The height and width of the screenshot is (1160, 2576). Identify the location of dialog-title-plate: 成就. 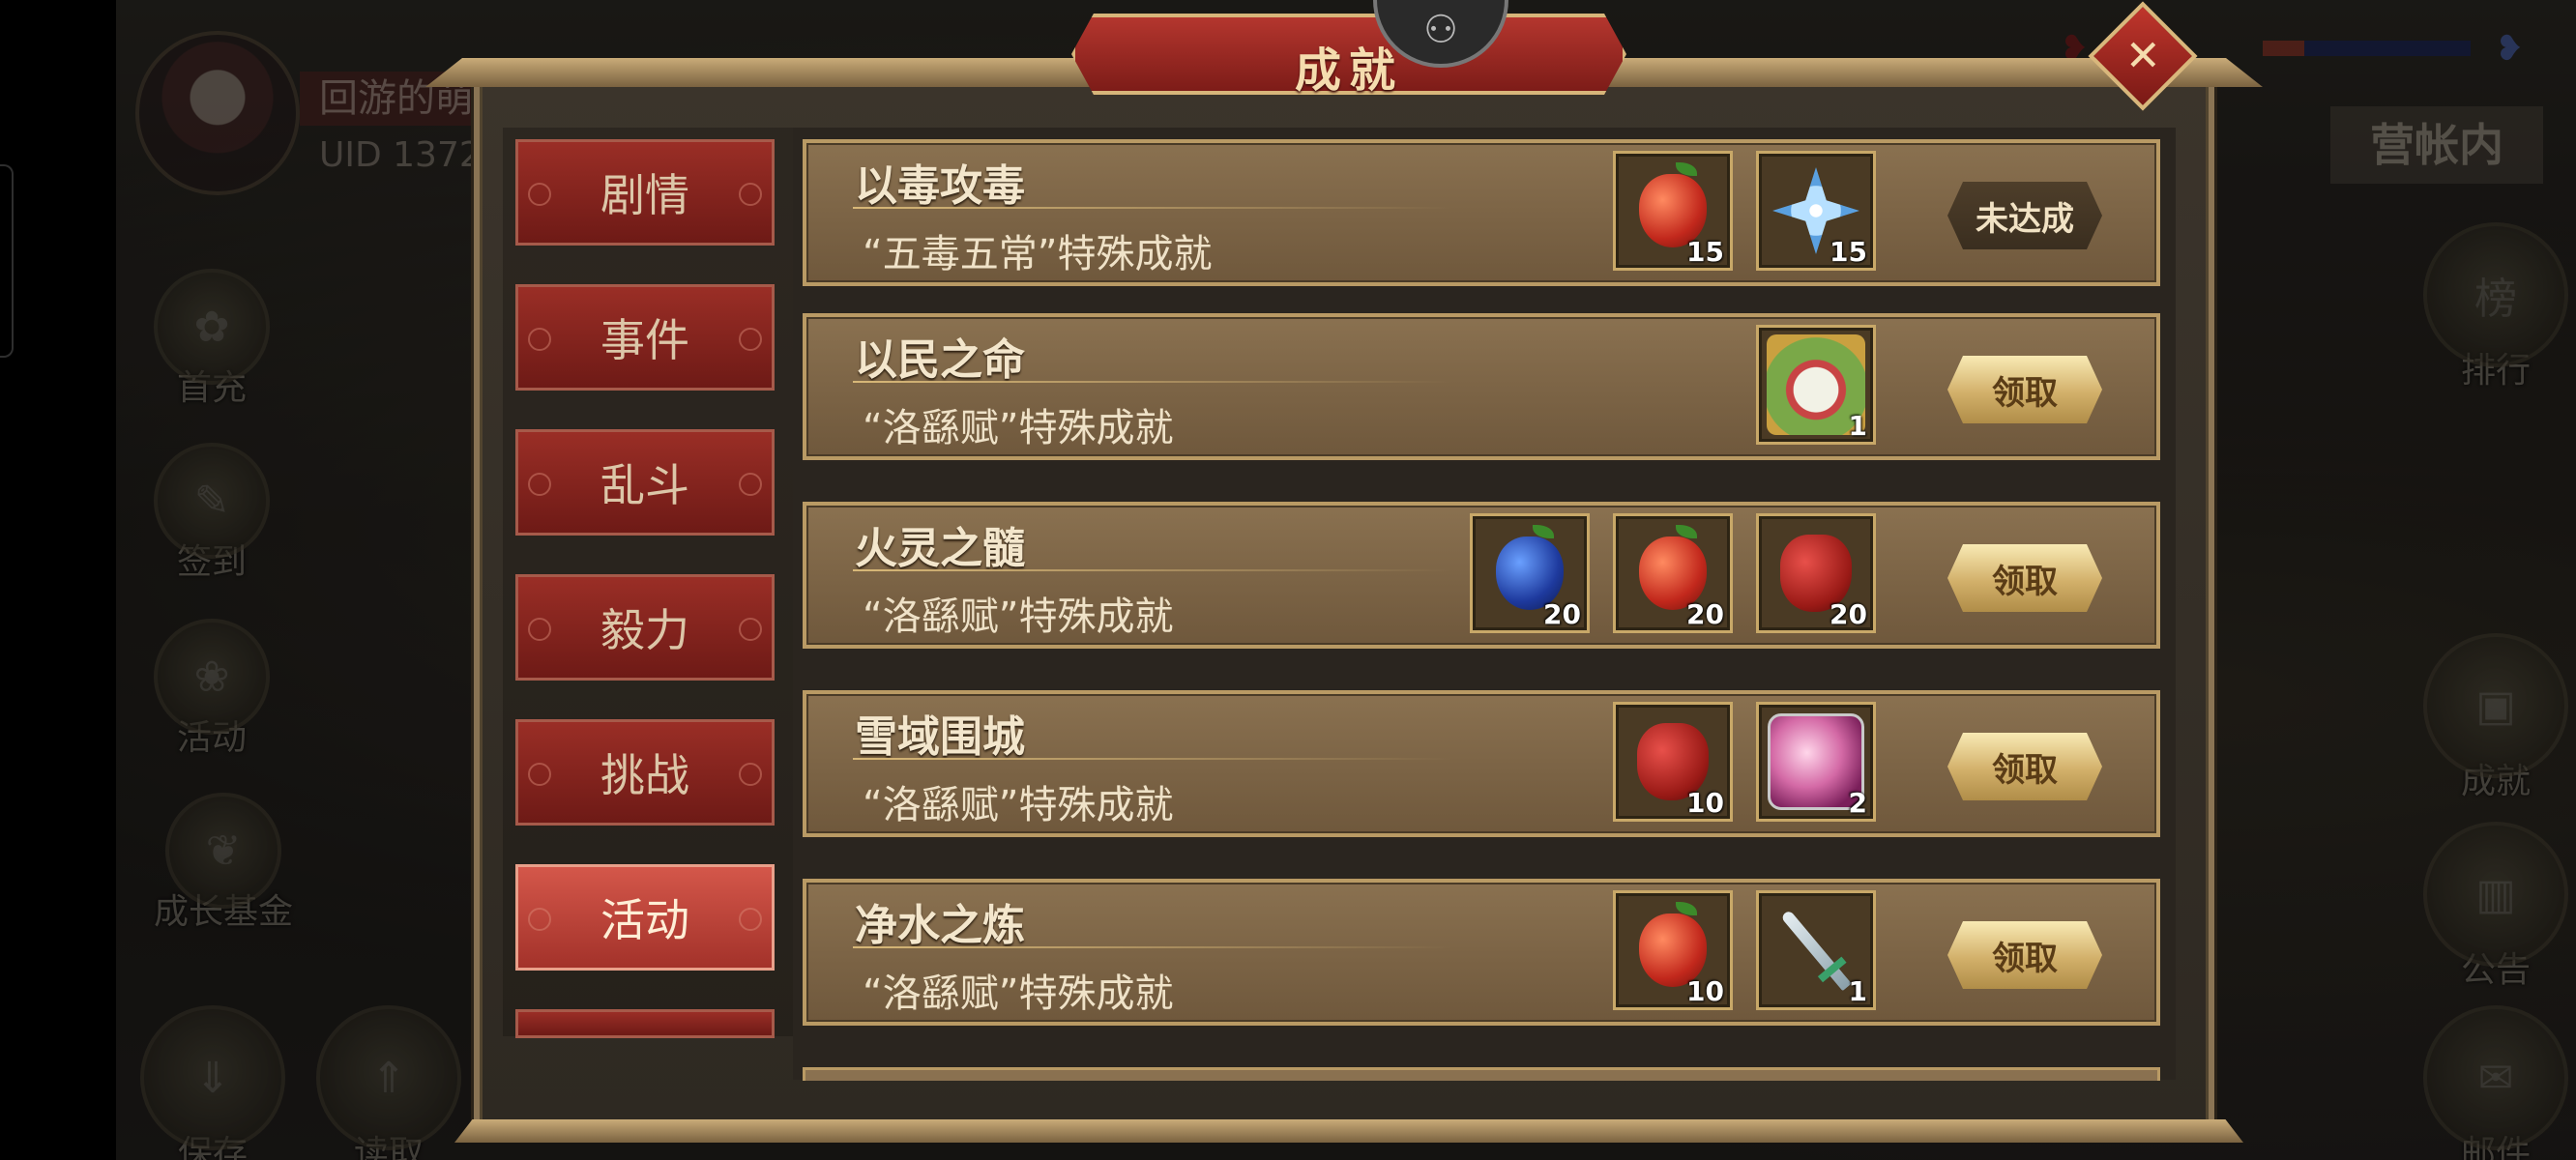
(1348, 54).